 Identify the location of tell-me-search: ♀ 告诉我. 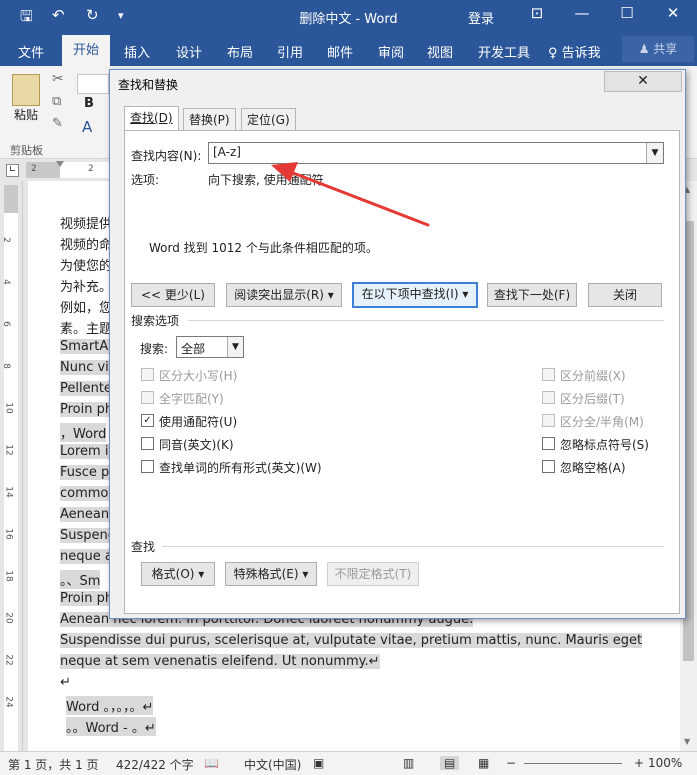
(574, 51).